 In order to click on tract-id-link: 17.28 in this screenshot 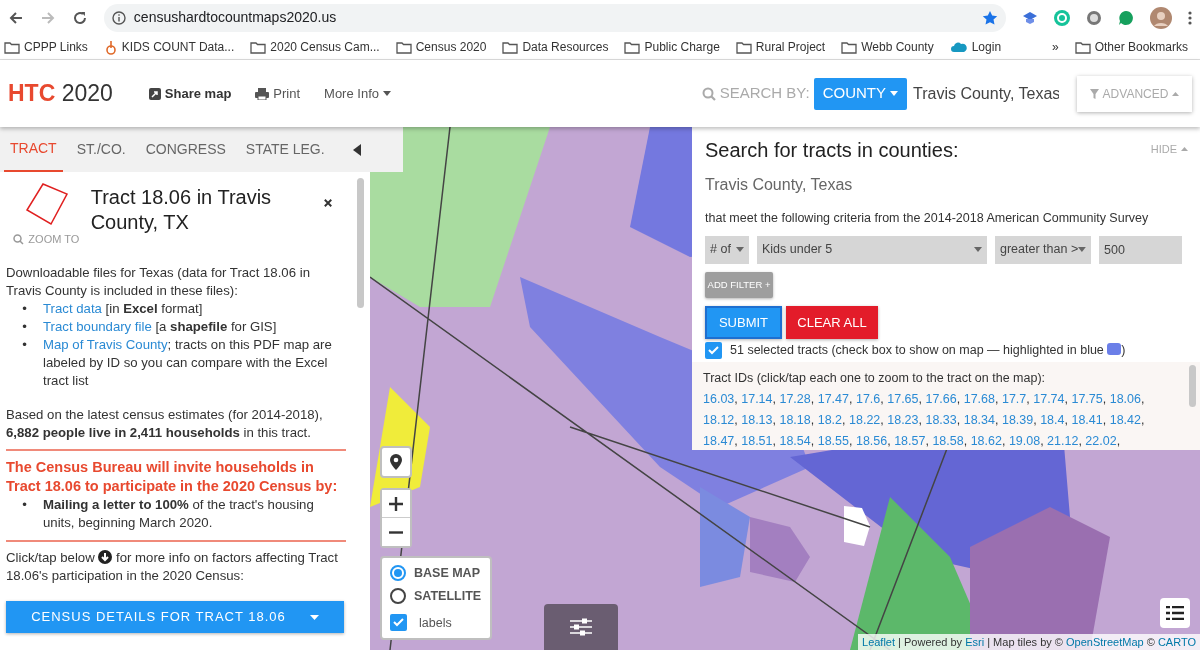, I will do `click(795, 398)`.